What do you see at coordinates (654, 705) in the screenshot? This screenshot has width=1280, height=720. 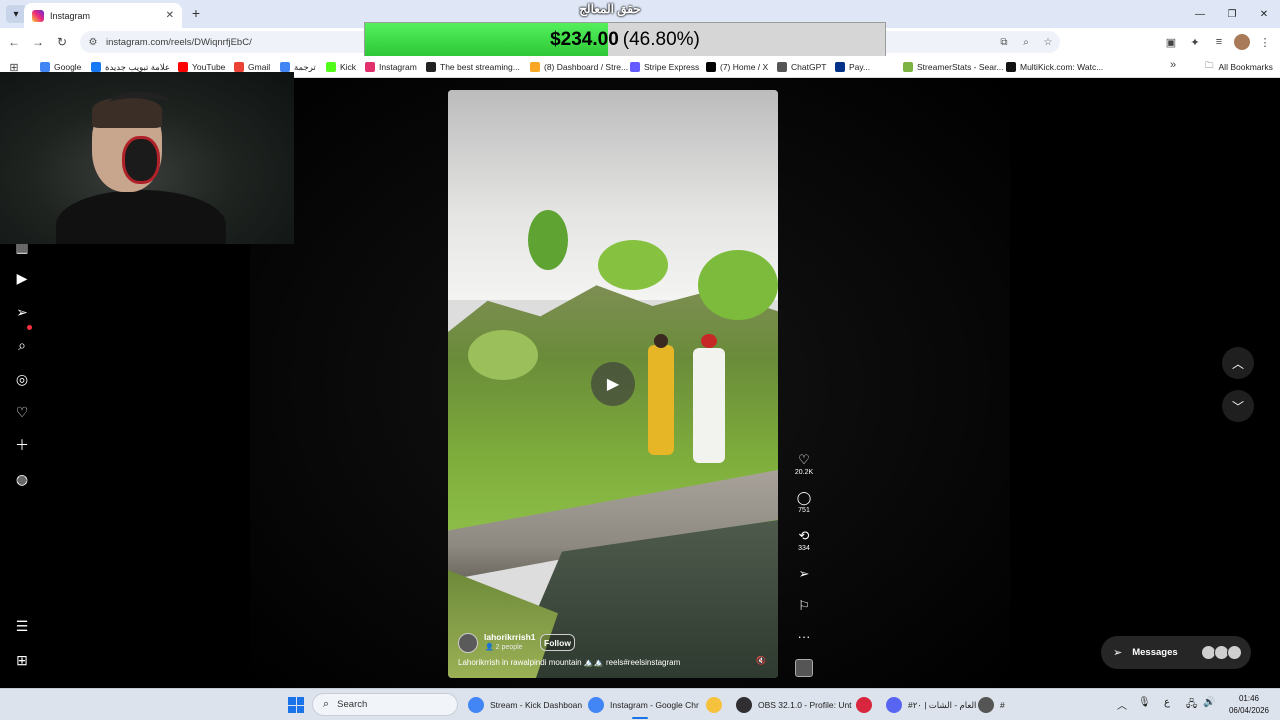 I see `taskbar-app-label: Instagram - Google Chr` at bounding box center [654, 705].